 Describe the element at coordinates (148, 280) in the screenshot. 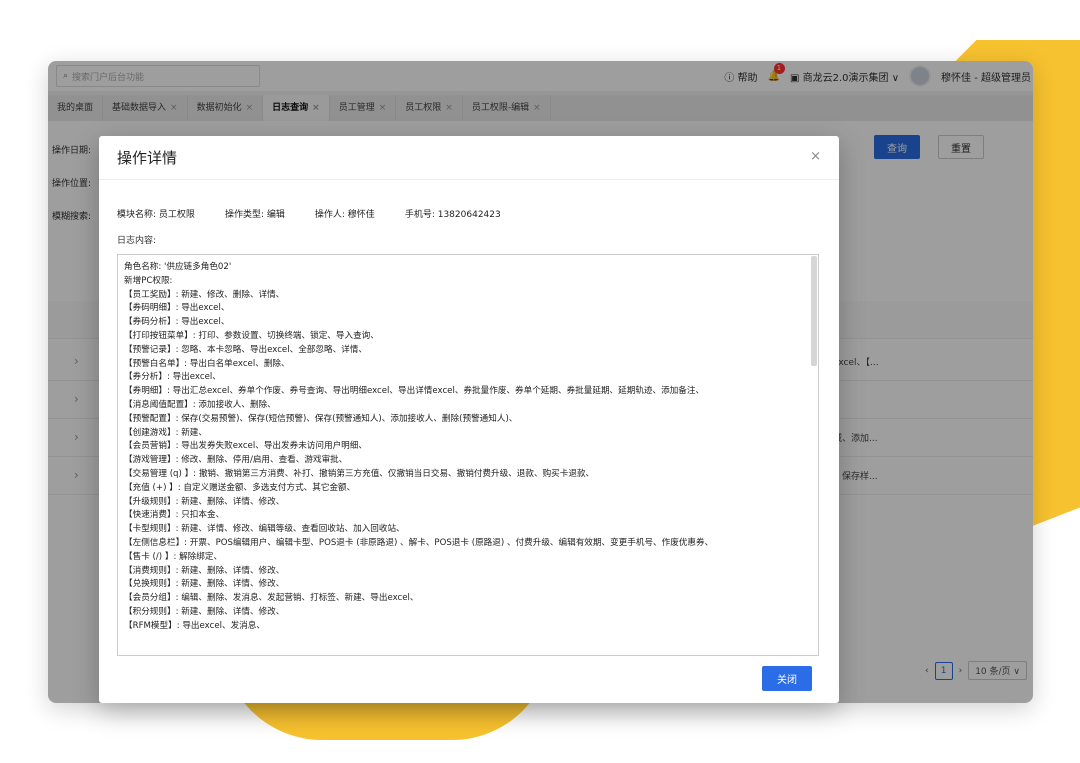

I see `log-line: 新增PC权限:` at that location.